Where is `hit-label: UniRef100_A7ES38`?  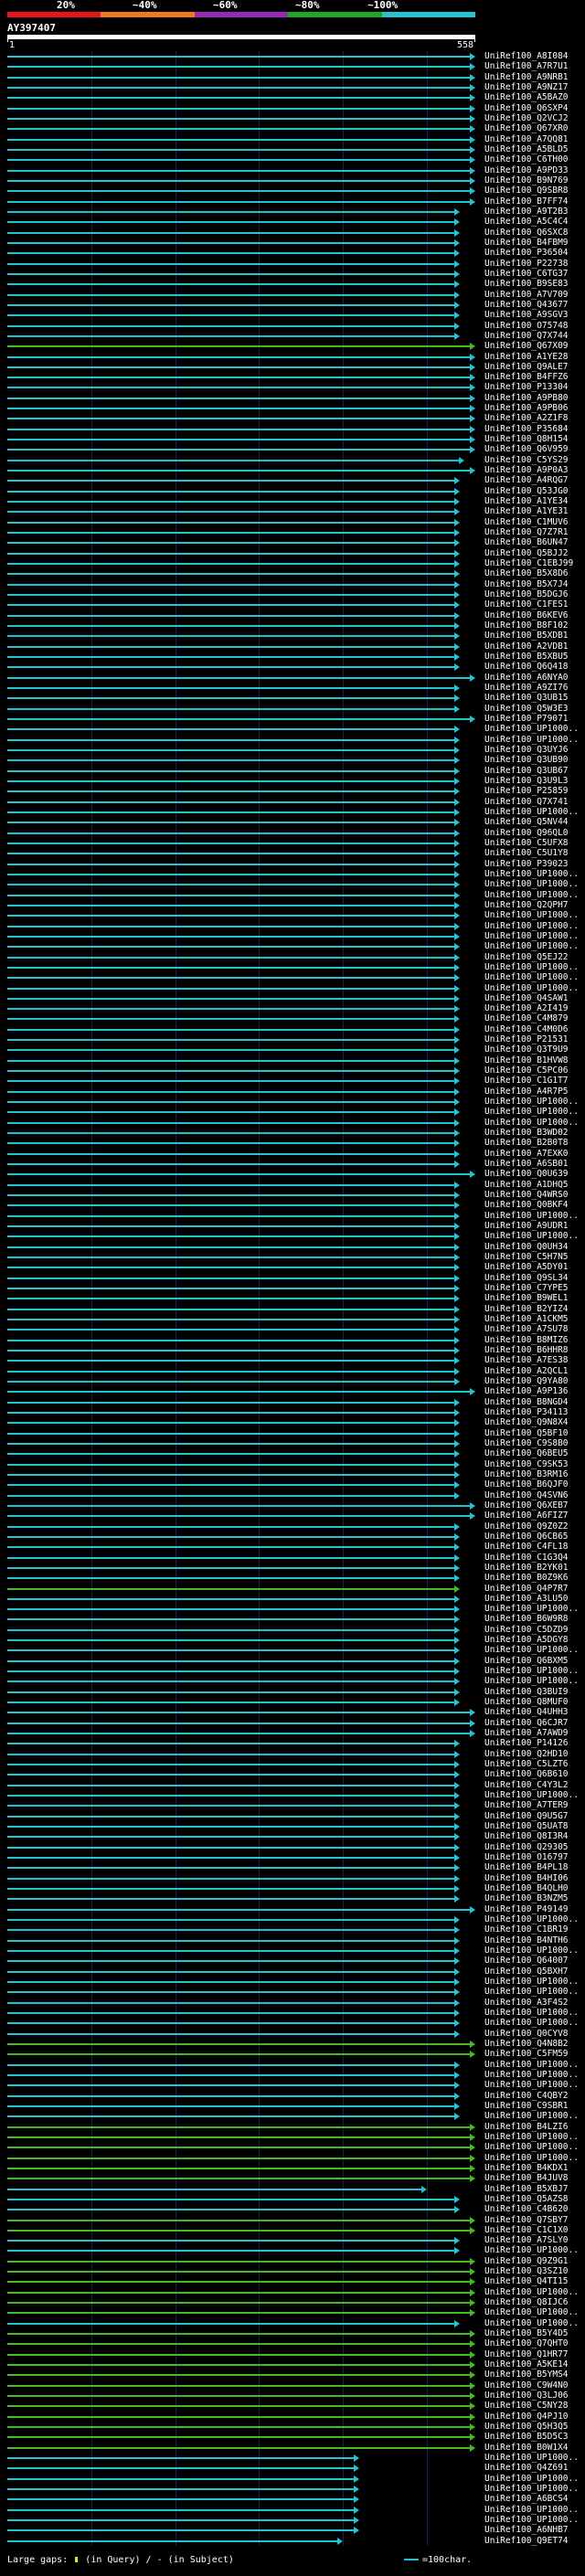
hit-label: UniRef100_A7ES38 is located at coordinates (527, 1360).